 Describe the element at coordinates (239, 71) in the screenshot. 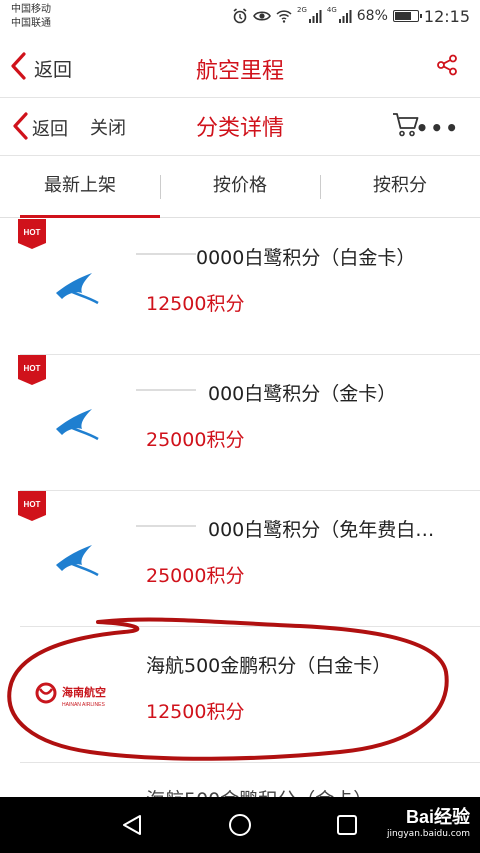

I see `page-title: 航空里程` at that location.